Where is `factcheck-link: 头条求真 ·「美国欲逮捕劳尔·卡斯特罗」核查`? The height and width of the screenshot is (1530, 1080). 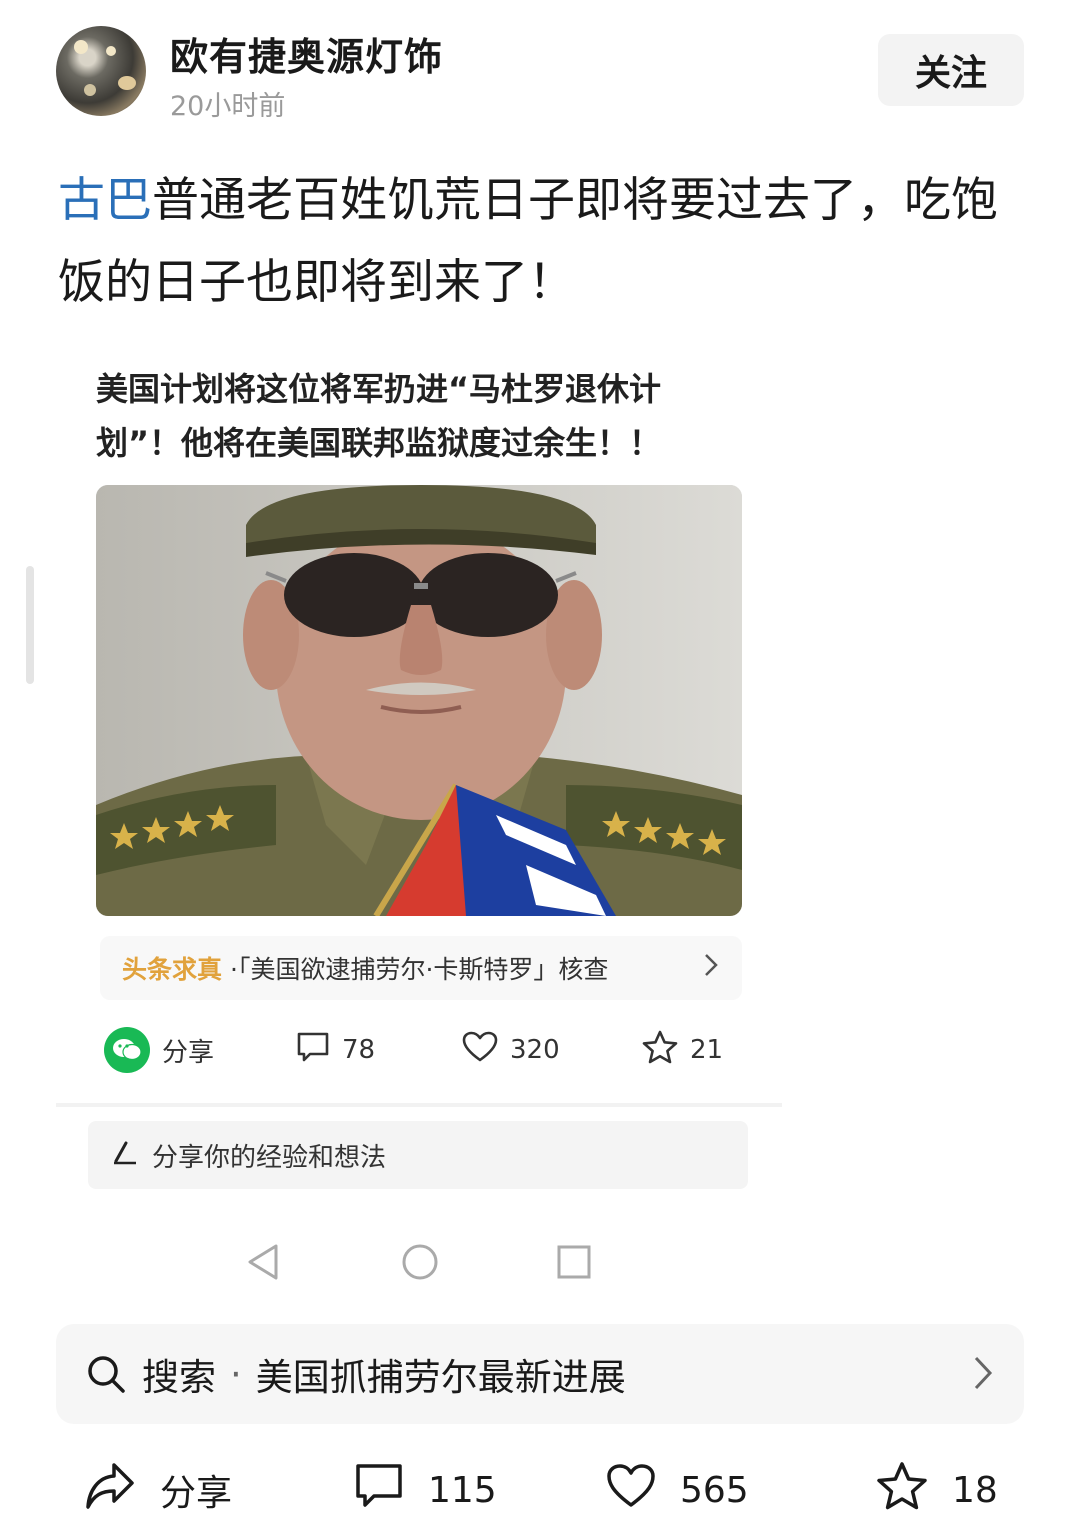 factcheck-link: 头条求真 ·「美国欲逮捕劳尔·卡斯特罗」核查 is located at coordinates (421, 968).